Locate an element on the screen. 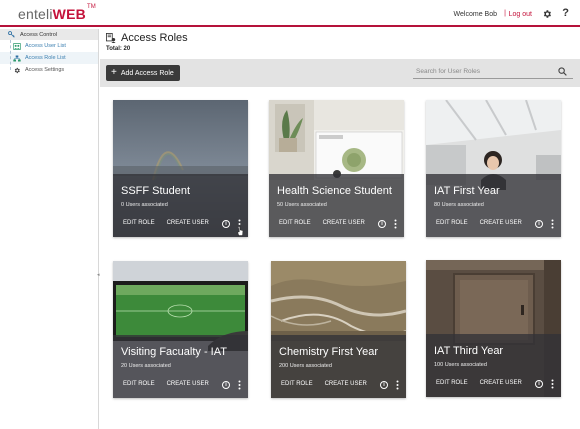 The width and height of the screenshot is (580, 429). toolbar: + Add Access Role is located at coordinates (340, 73).